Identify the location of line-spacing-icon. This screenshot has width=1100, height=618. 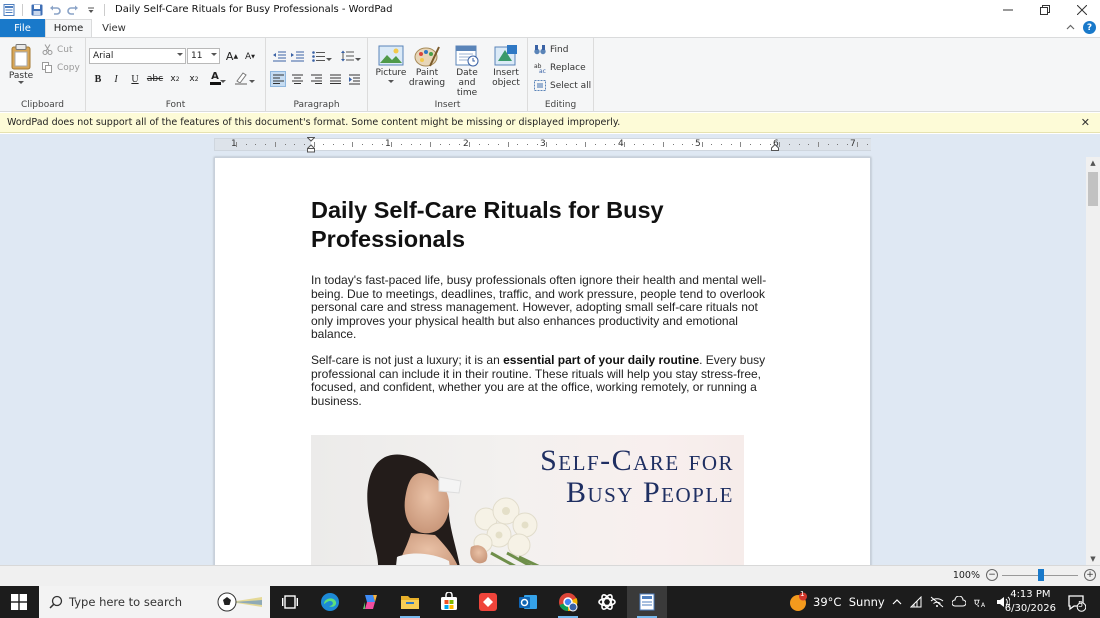
(347, 56).